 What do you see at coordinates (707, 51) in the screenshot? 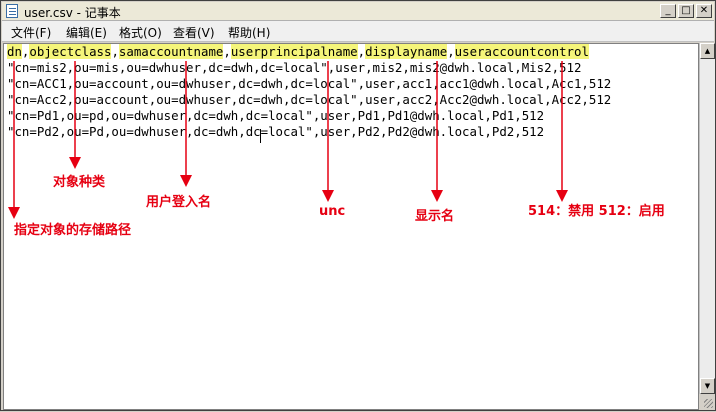
I see `scroll-up-icon: ▲` at bounding box center [707, 51].